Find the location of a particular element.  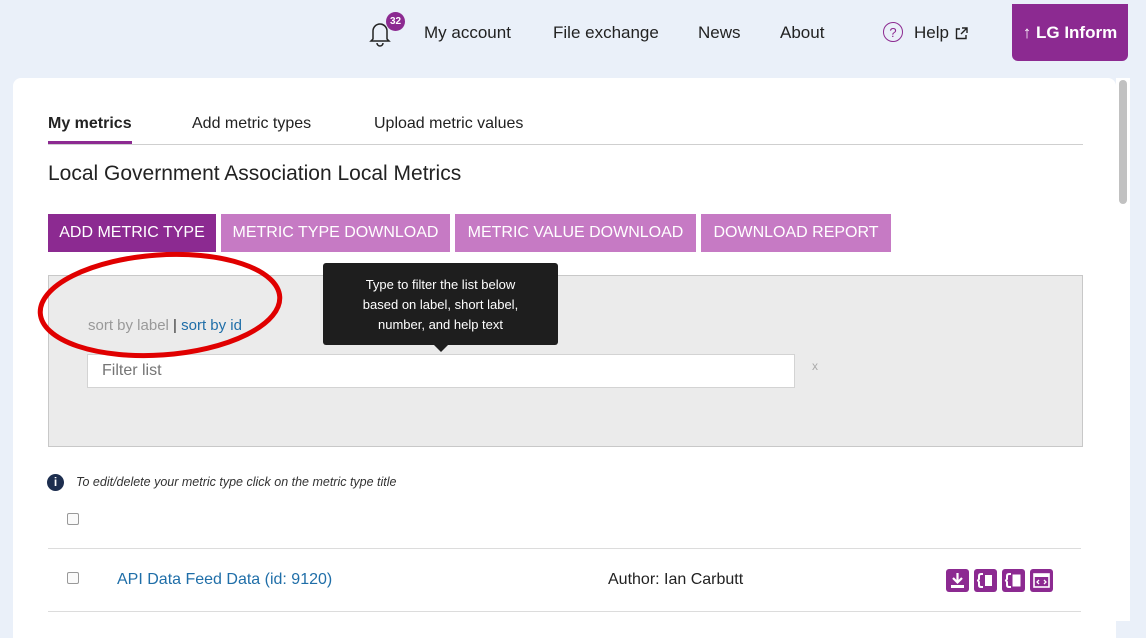

scrollbar is located at coordinates (1123, 349).